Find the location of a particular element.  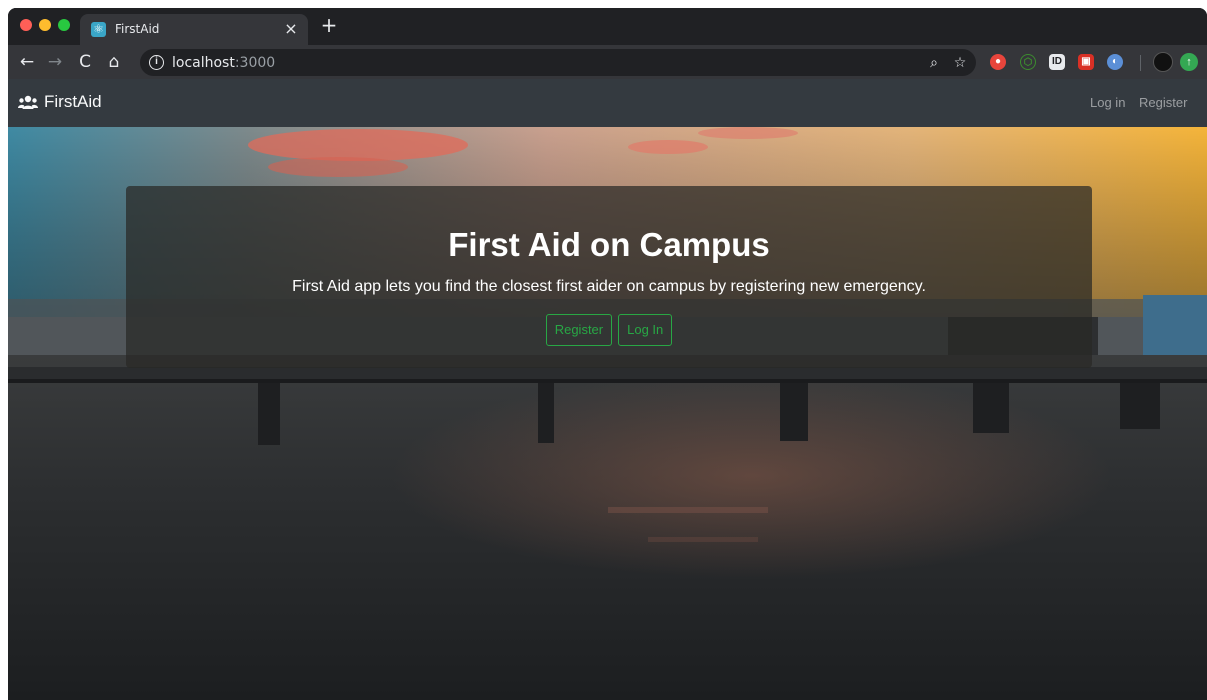

close-window-button is located at coordinates (26, 25).